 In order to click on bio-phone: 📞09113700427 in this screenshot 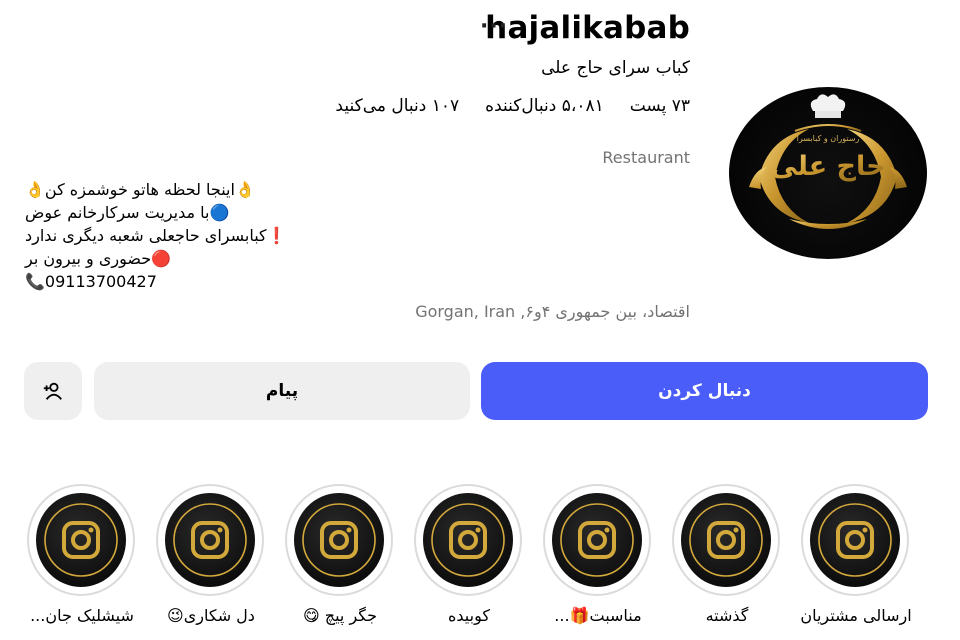, I will do `click(235, 281)`.